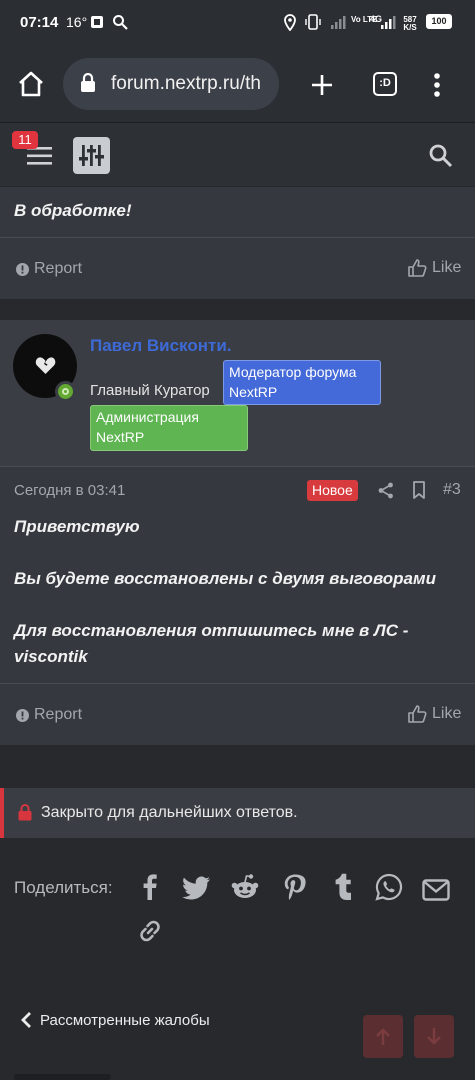 This screenshot has width=475, height=1080. What do you see at coordinates (73, 210) in the screenshot?
I see `previous-post-text: В обработке!` at bounding box center [73, 210].